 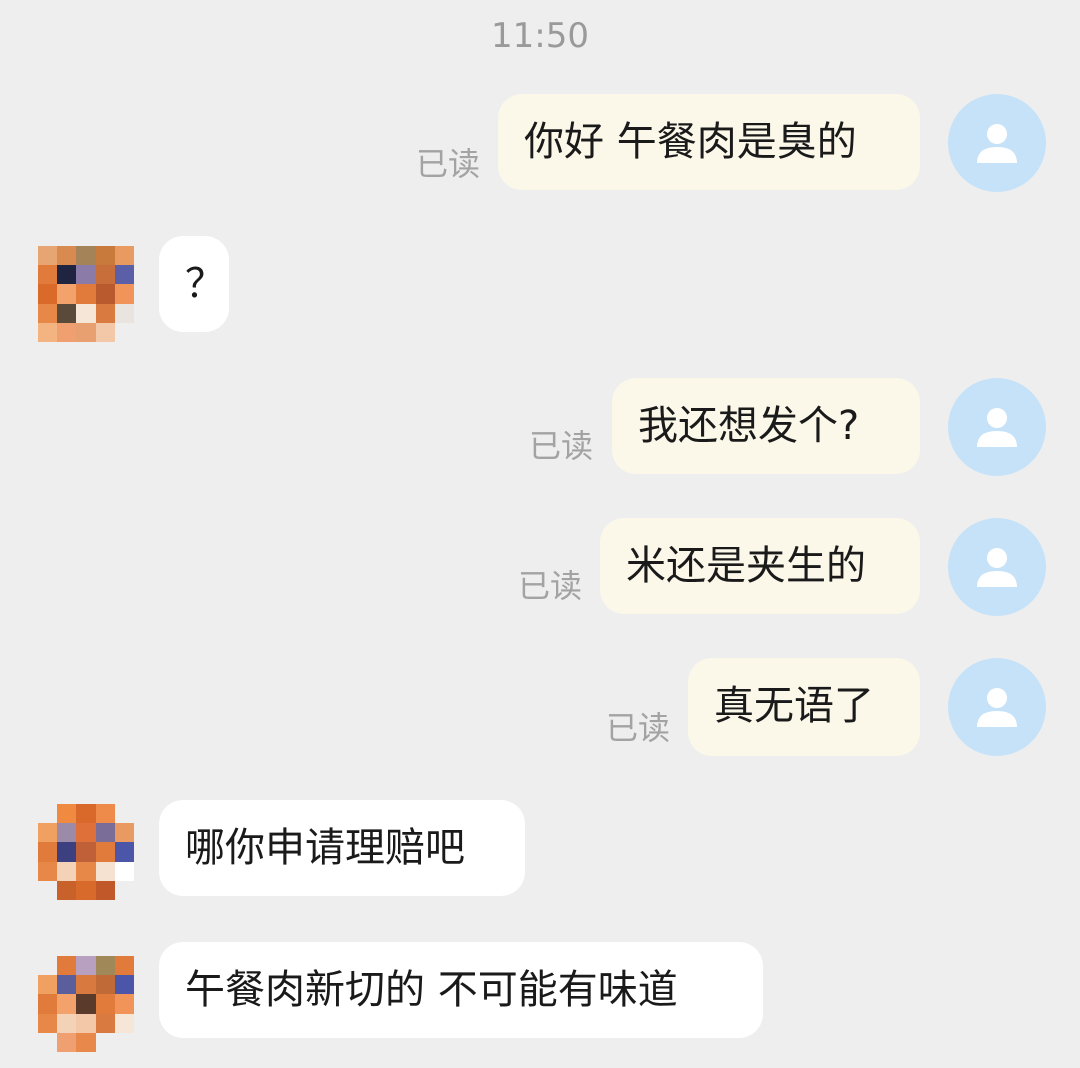 What do you see at coordinates (194, 284) in the screenshot?
I see `message-bubble: ？` at bounding box center [194, 284].